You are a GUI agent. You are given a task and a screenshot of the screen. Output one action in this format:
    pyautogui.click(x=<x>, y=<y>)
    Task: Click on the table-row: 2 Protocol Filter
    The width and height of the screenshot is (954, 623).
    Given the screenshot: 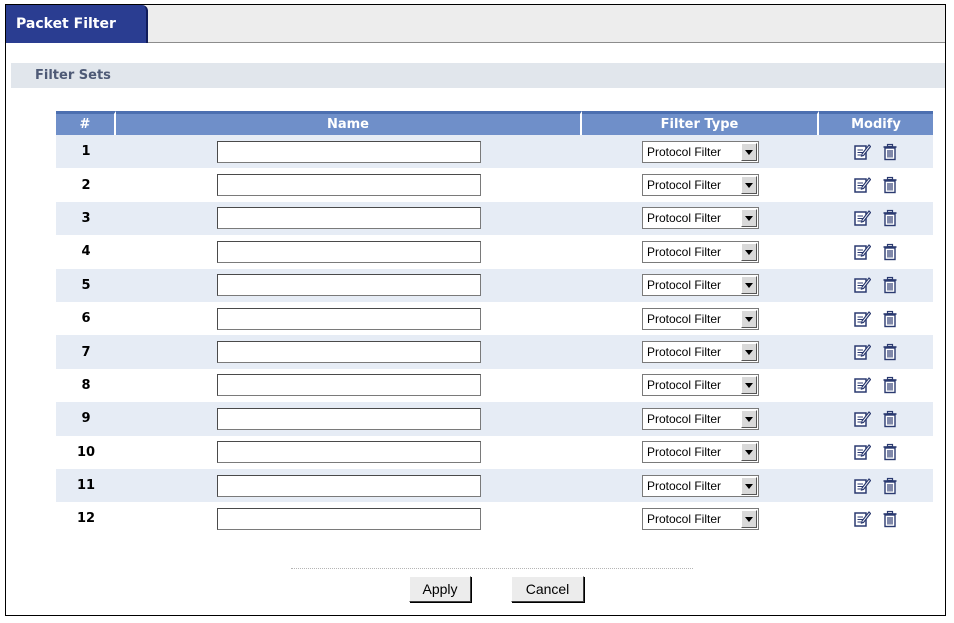 What is the action you would take?
    pyautogui.click(x=494, y=184)
    